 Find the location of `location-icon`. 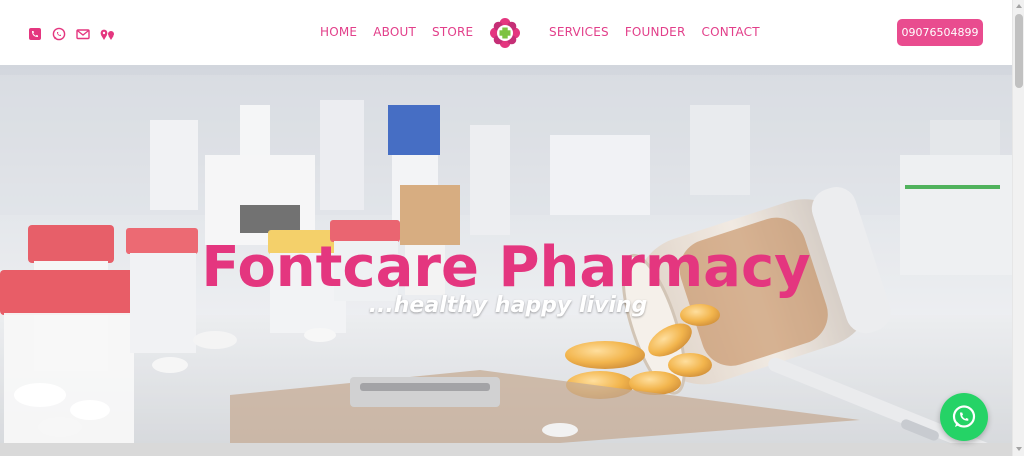

location-icon is located at coordinates (107, 33).